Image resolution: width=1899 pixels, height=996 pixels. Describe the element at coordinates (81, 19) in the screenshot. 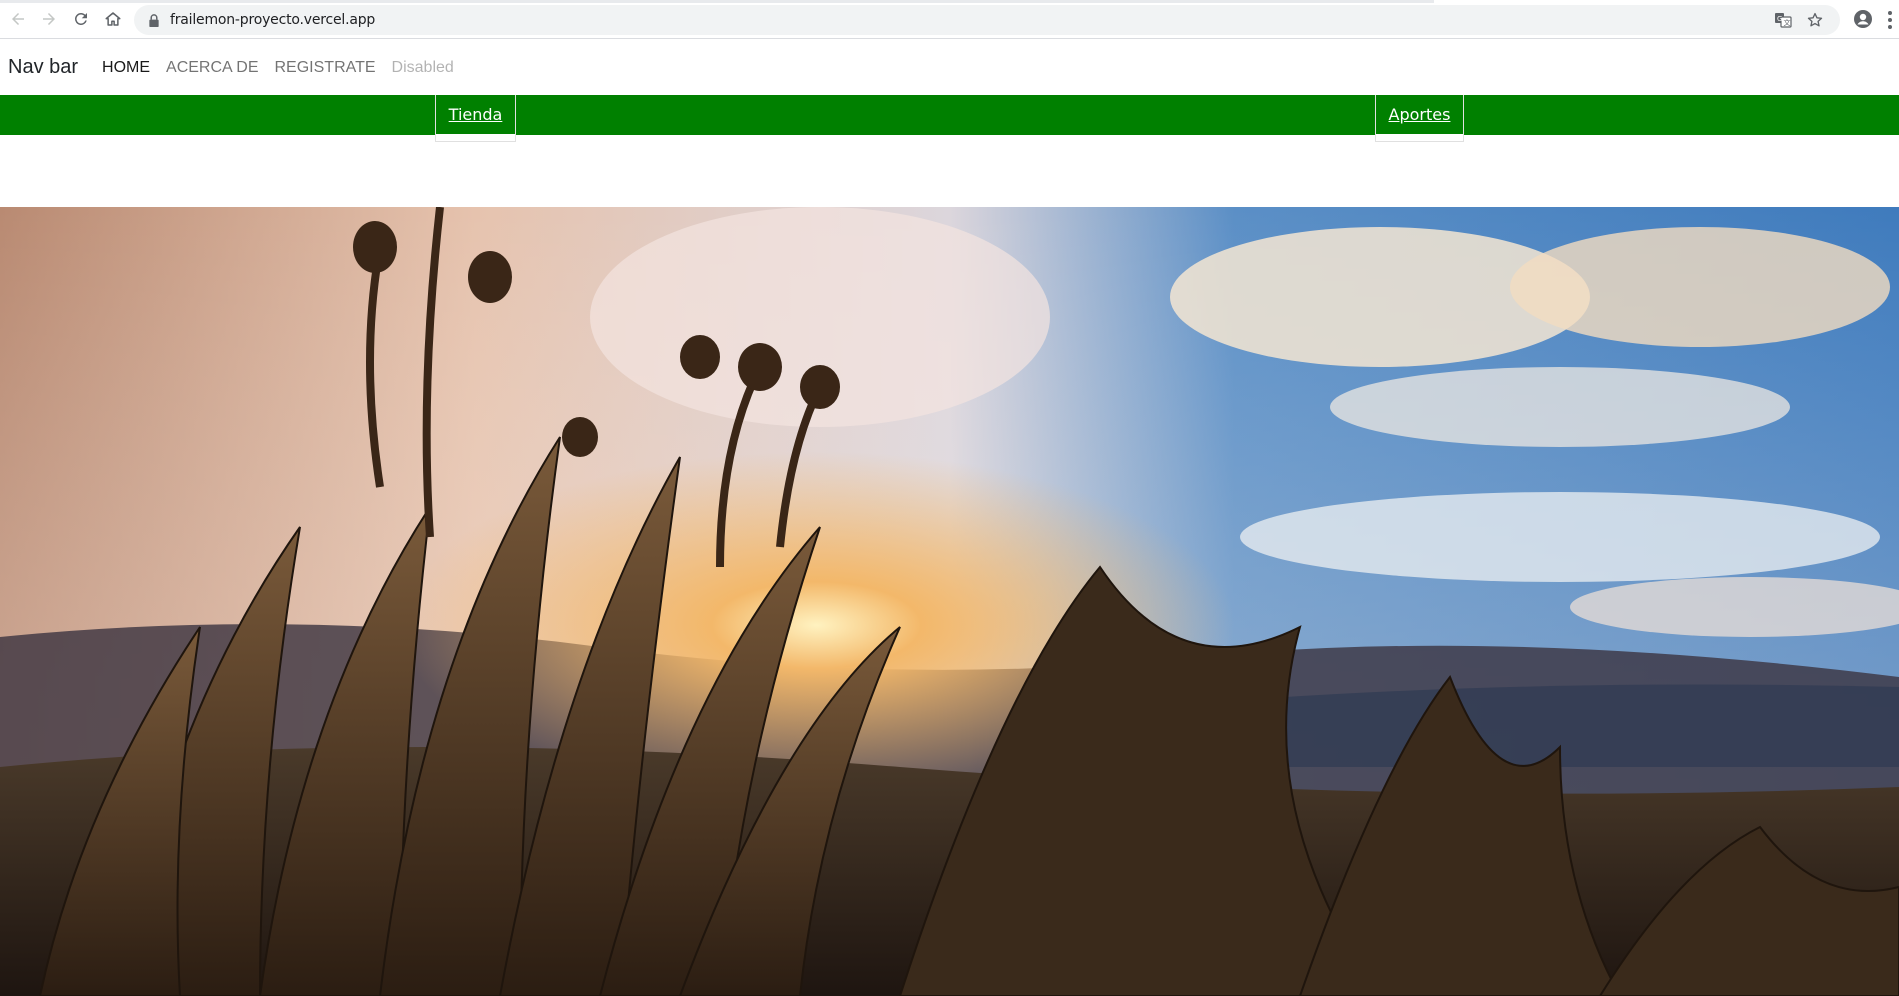

I see `reload-icon` at that location.